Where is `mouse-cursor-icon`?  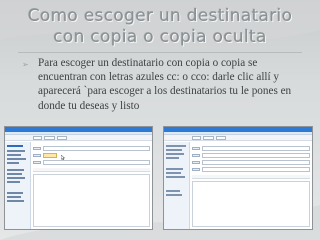
mouse-cursor-icon is located at coordinates (63, 157).